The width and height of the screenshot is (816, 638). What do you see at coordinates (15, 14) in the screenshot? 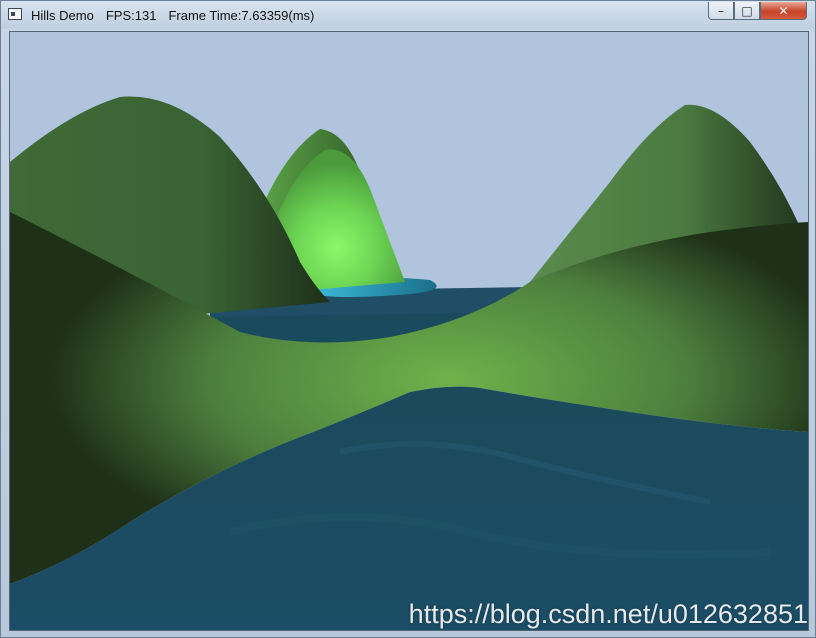
I see `app-window-icon` at bounding box center [15, 14].